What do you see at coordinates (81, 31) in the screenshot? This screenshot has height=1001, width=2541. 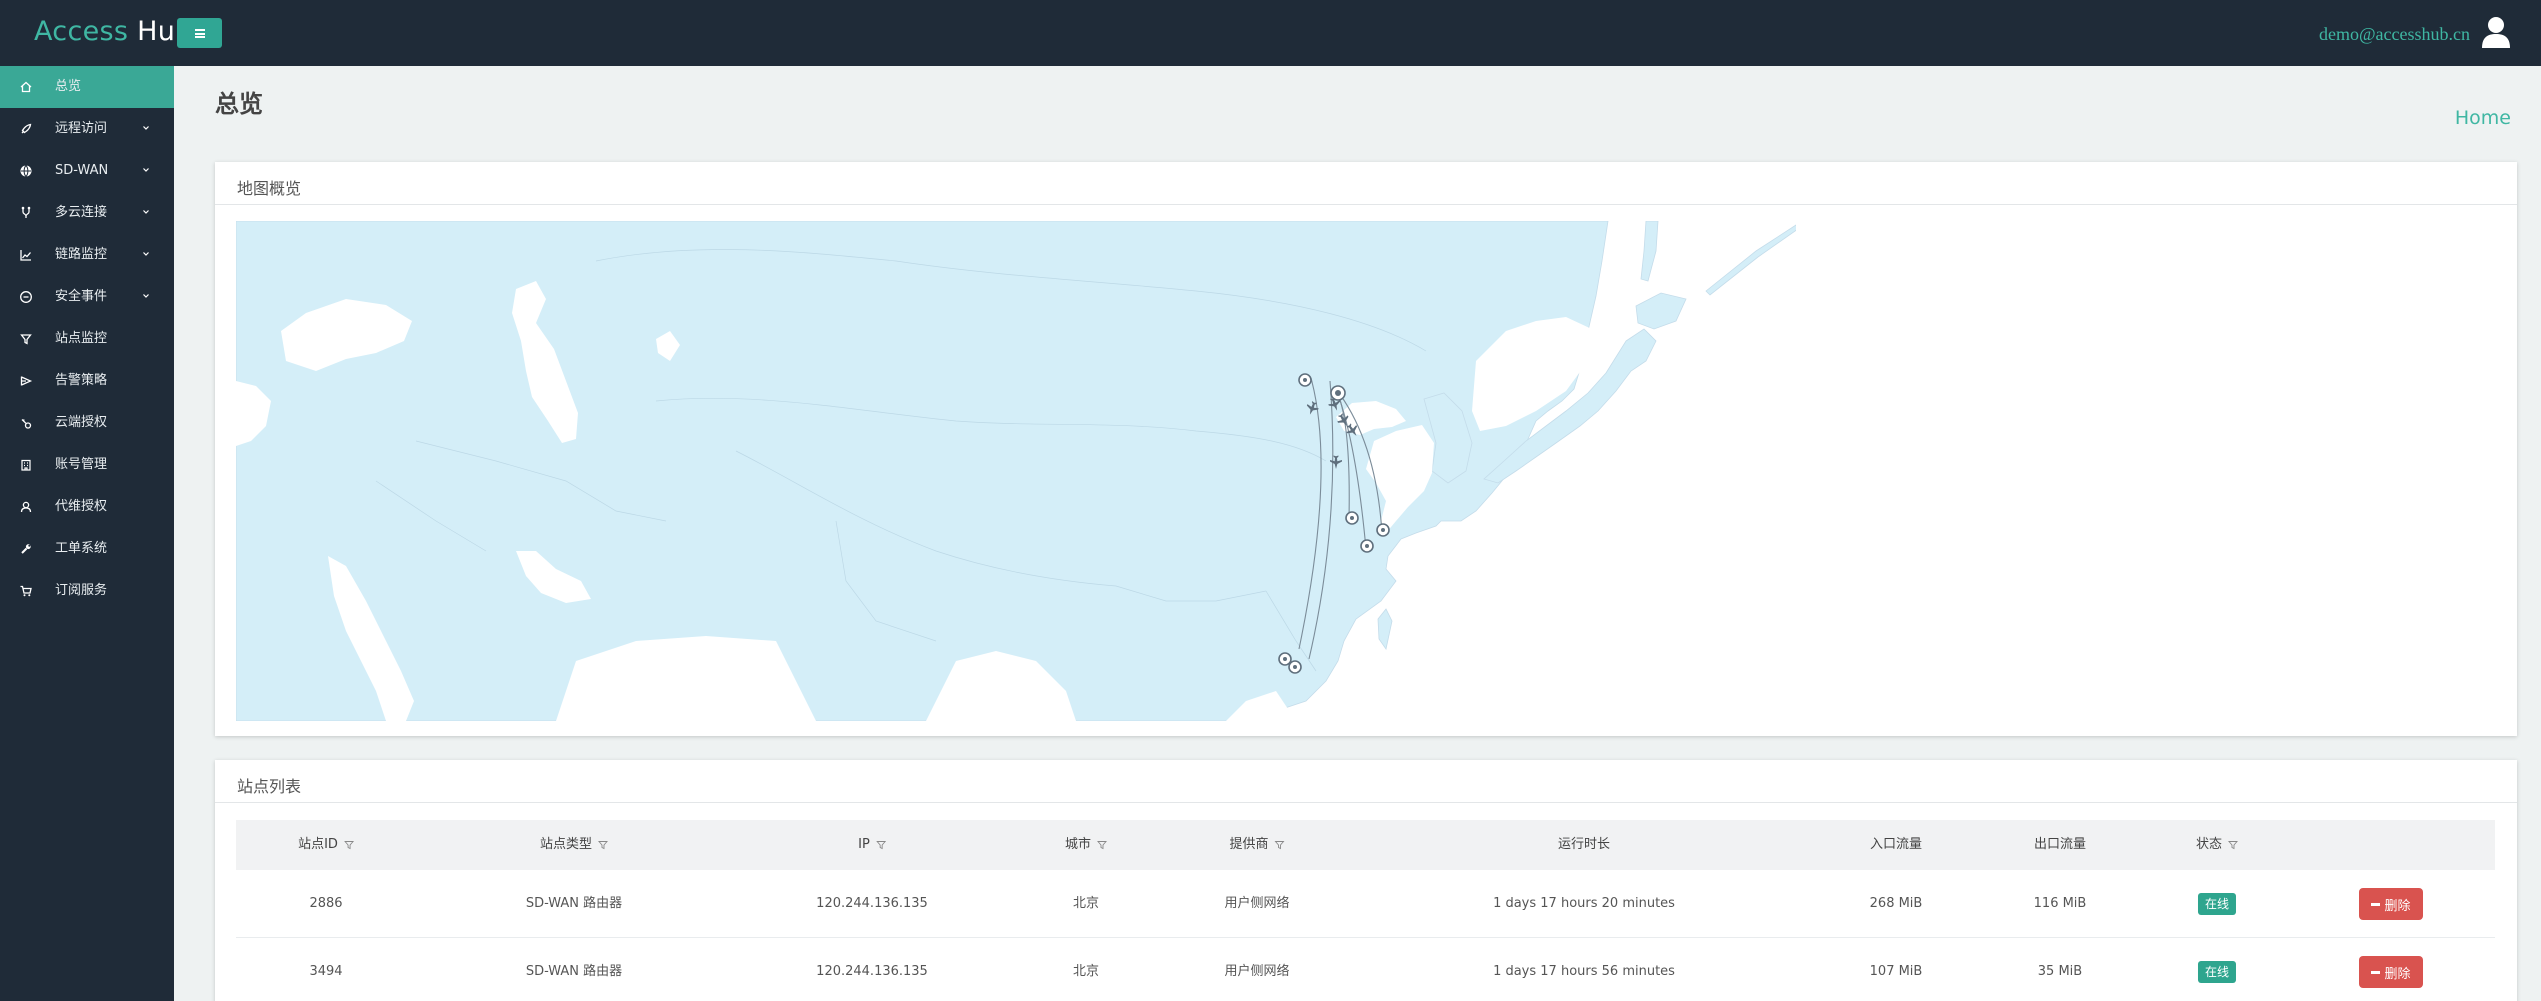 I see `logo-text-access: Access` at bounding box center [81, 31].